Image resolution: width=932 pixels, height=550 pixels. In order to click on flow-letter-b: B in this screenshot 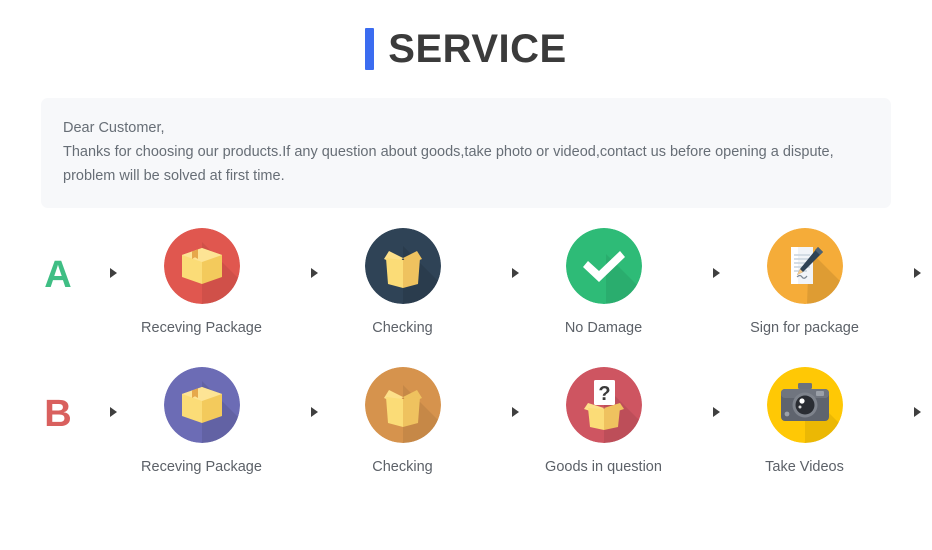, I will do `click(58, 414)`.